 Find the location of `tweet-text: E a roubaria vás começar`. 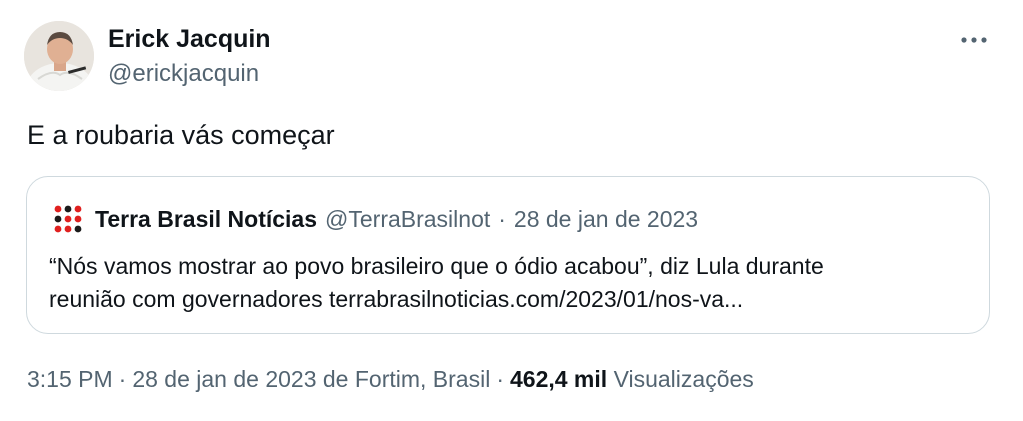

tweet-text: E a roubaria vás começar is located at coordinates (181, 135).